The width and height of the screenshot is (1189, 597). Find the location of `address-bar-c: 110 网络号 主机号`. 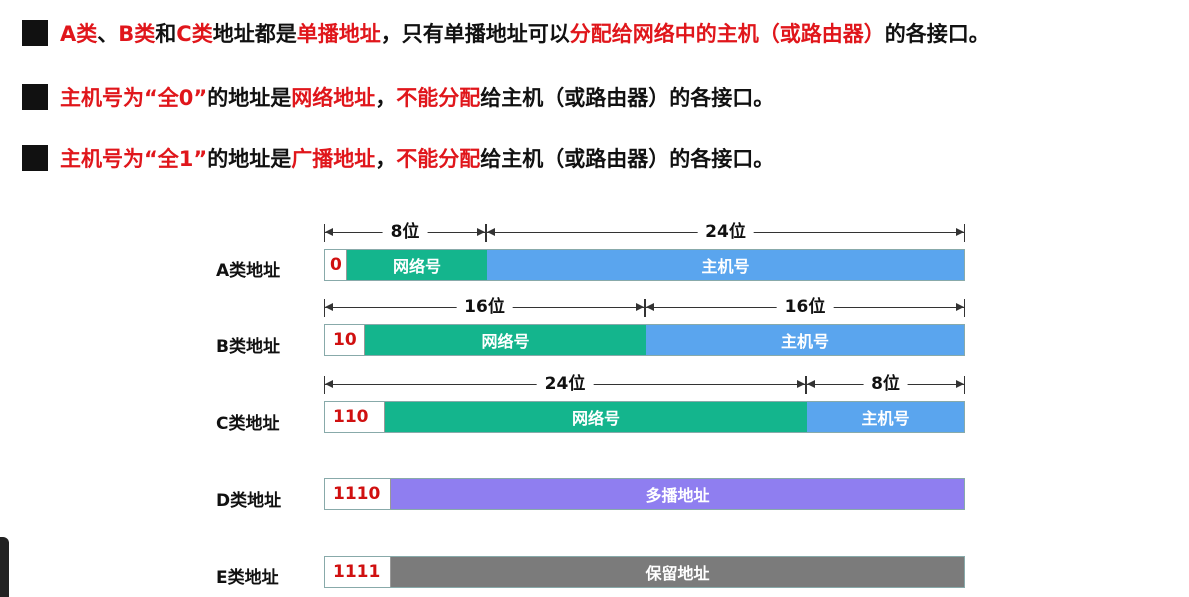

address-bar-c: 110 网络号 主机号 is located at coordinates (644, 417).